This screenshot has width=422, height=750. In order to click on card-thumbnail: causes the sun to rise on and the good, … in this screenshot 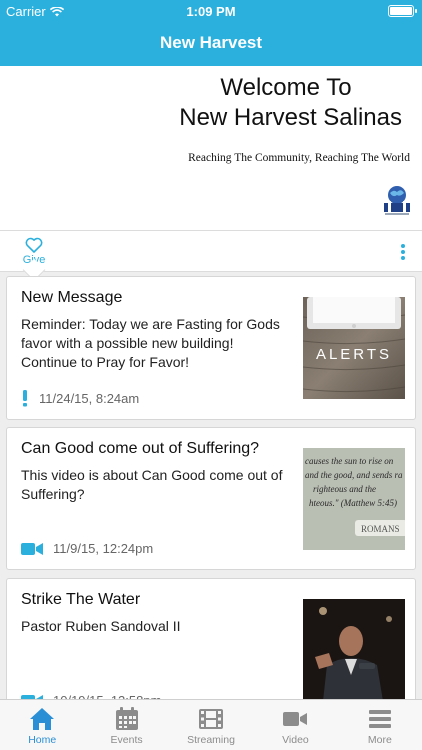, I will do `click(354, 499)`.